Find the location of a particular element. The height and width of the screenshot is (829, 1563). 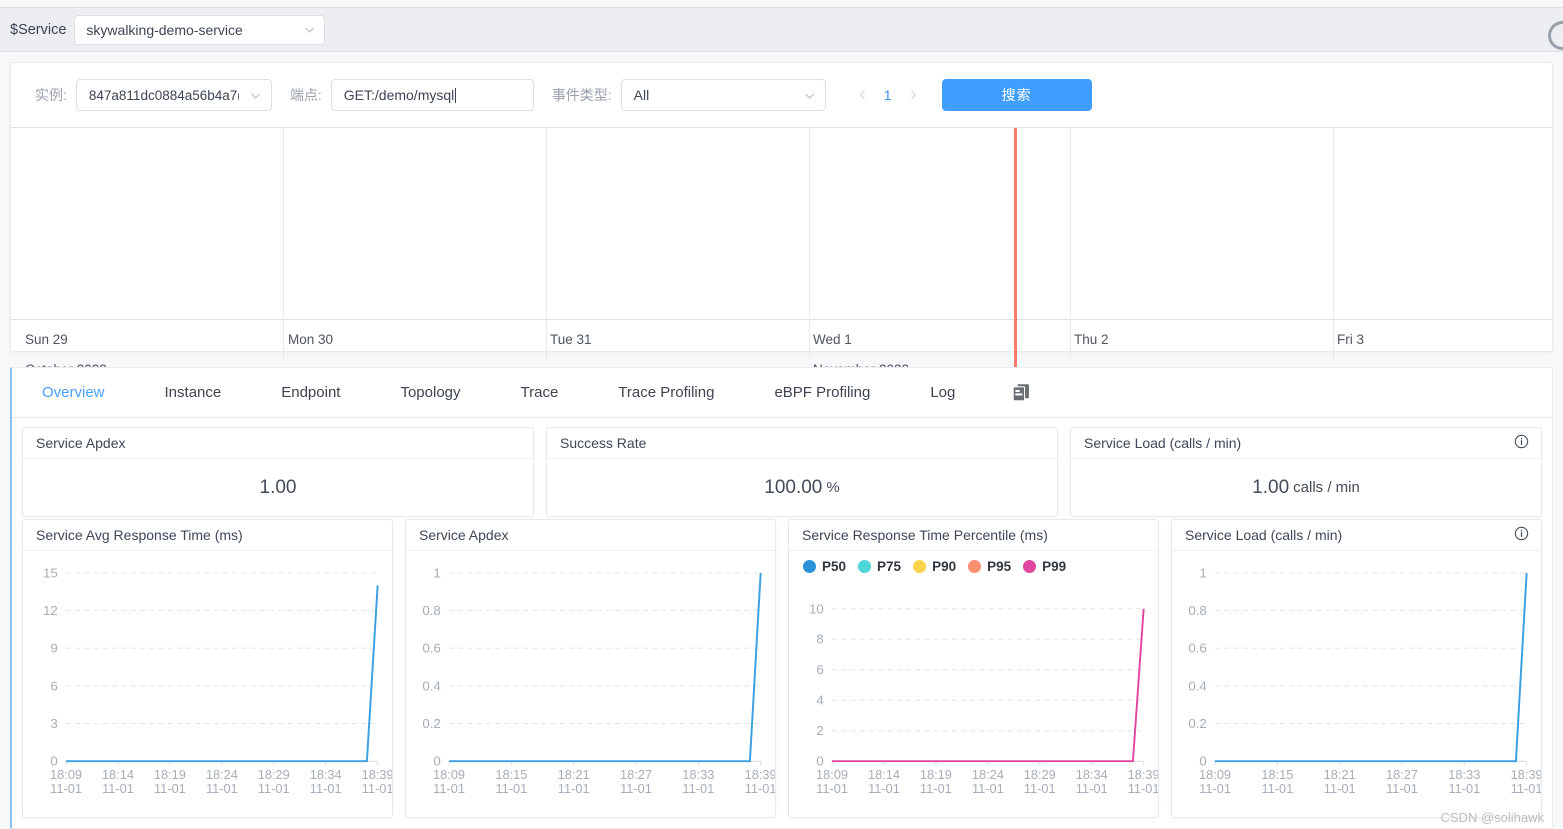

chart-title-text: Service Response Time Percentile (ms) is located at coordinates (925, 535).